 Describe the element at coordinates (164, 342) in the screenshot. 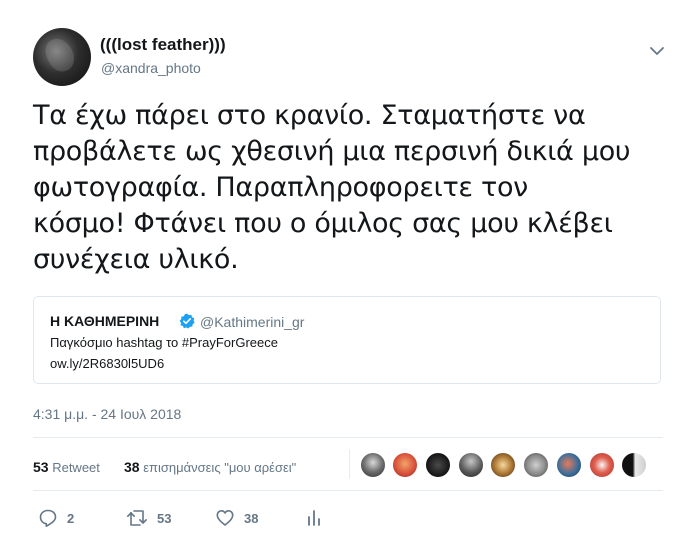

I see `quoted-tweet-text: Παγκόσμιο hashtag το #PrayForGreece` at that location.